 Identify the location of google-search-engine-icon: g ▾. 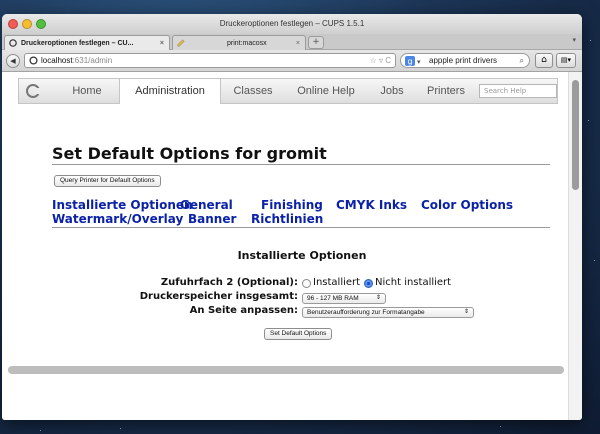
(415, 61).